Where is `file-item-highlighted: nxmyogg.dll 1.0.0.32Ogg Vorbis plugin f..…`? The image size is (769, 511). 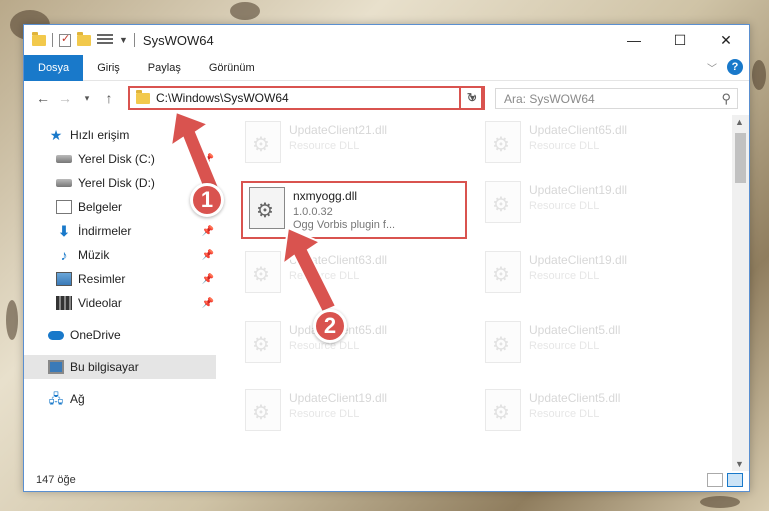 file-item-highlighted: nxmyogg.dll 1.0.0.32Ogg Vorbis plugin f..… is located at coordinates (354, 210).